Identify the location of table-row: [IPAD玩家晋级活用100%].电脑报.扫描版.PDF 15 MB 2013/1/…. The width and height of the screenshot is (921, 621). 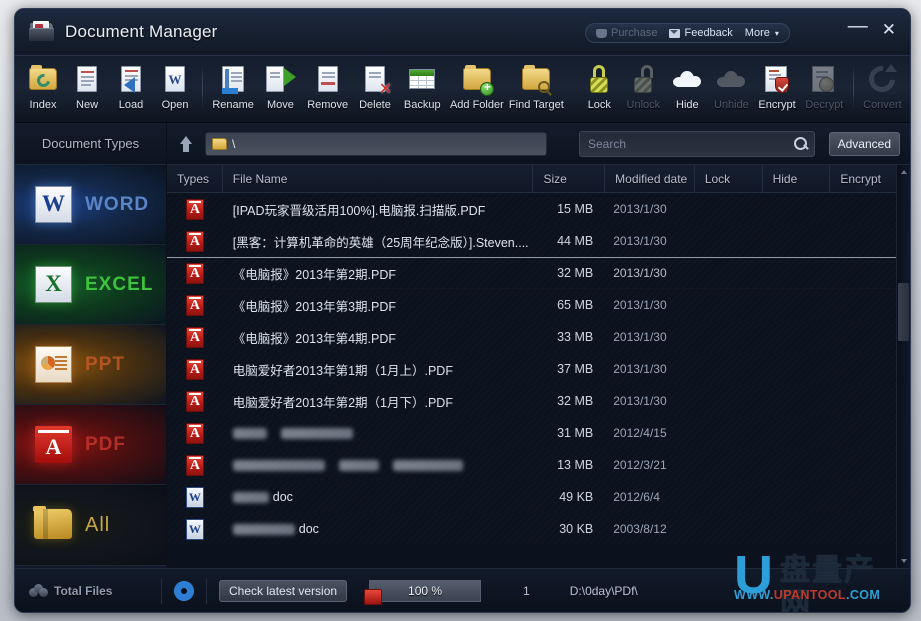
(538, 209).